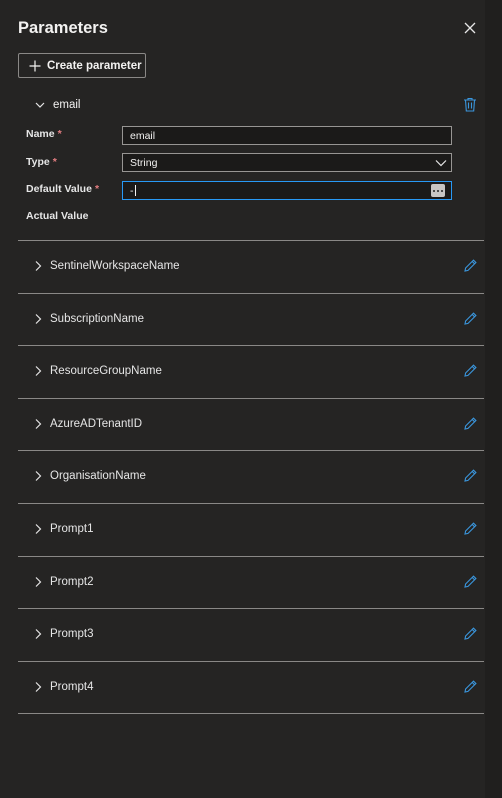 Image resolution: width=502 pixels, height=798 pixels. What do you see at coordinates (287, 135) in the screenshot?
I see `name-input: email` at bounding box center [287, 135].